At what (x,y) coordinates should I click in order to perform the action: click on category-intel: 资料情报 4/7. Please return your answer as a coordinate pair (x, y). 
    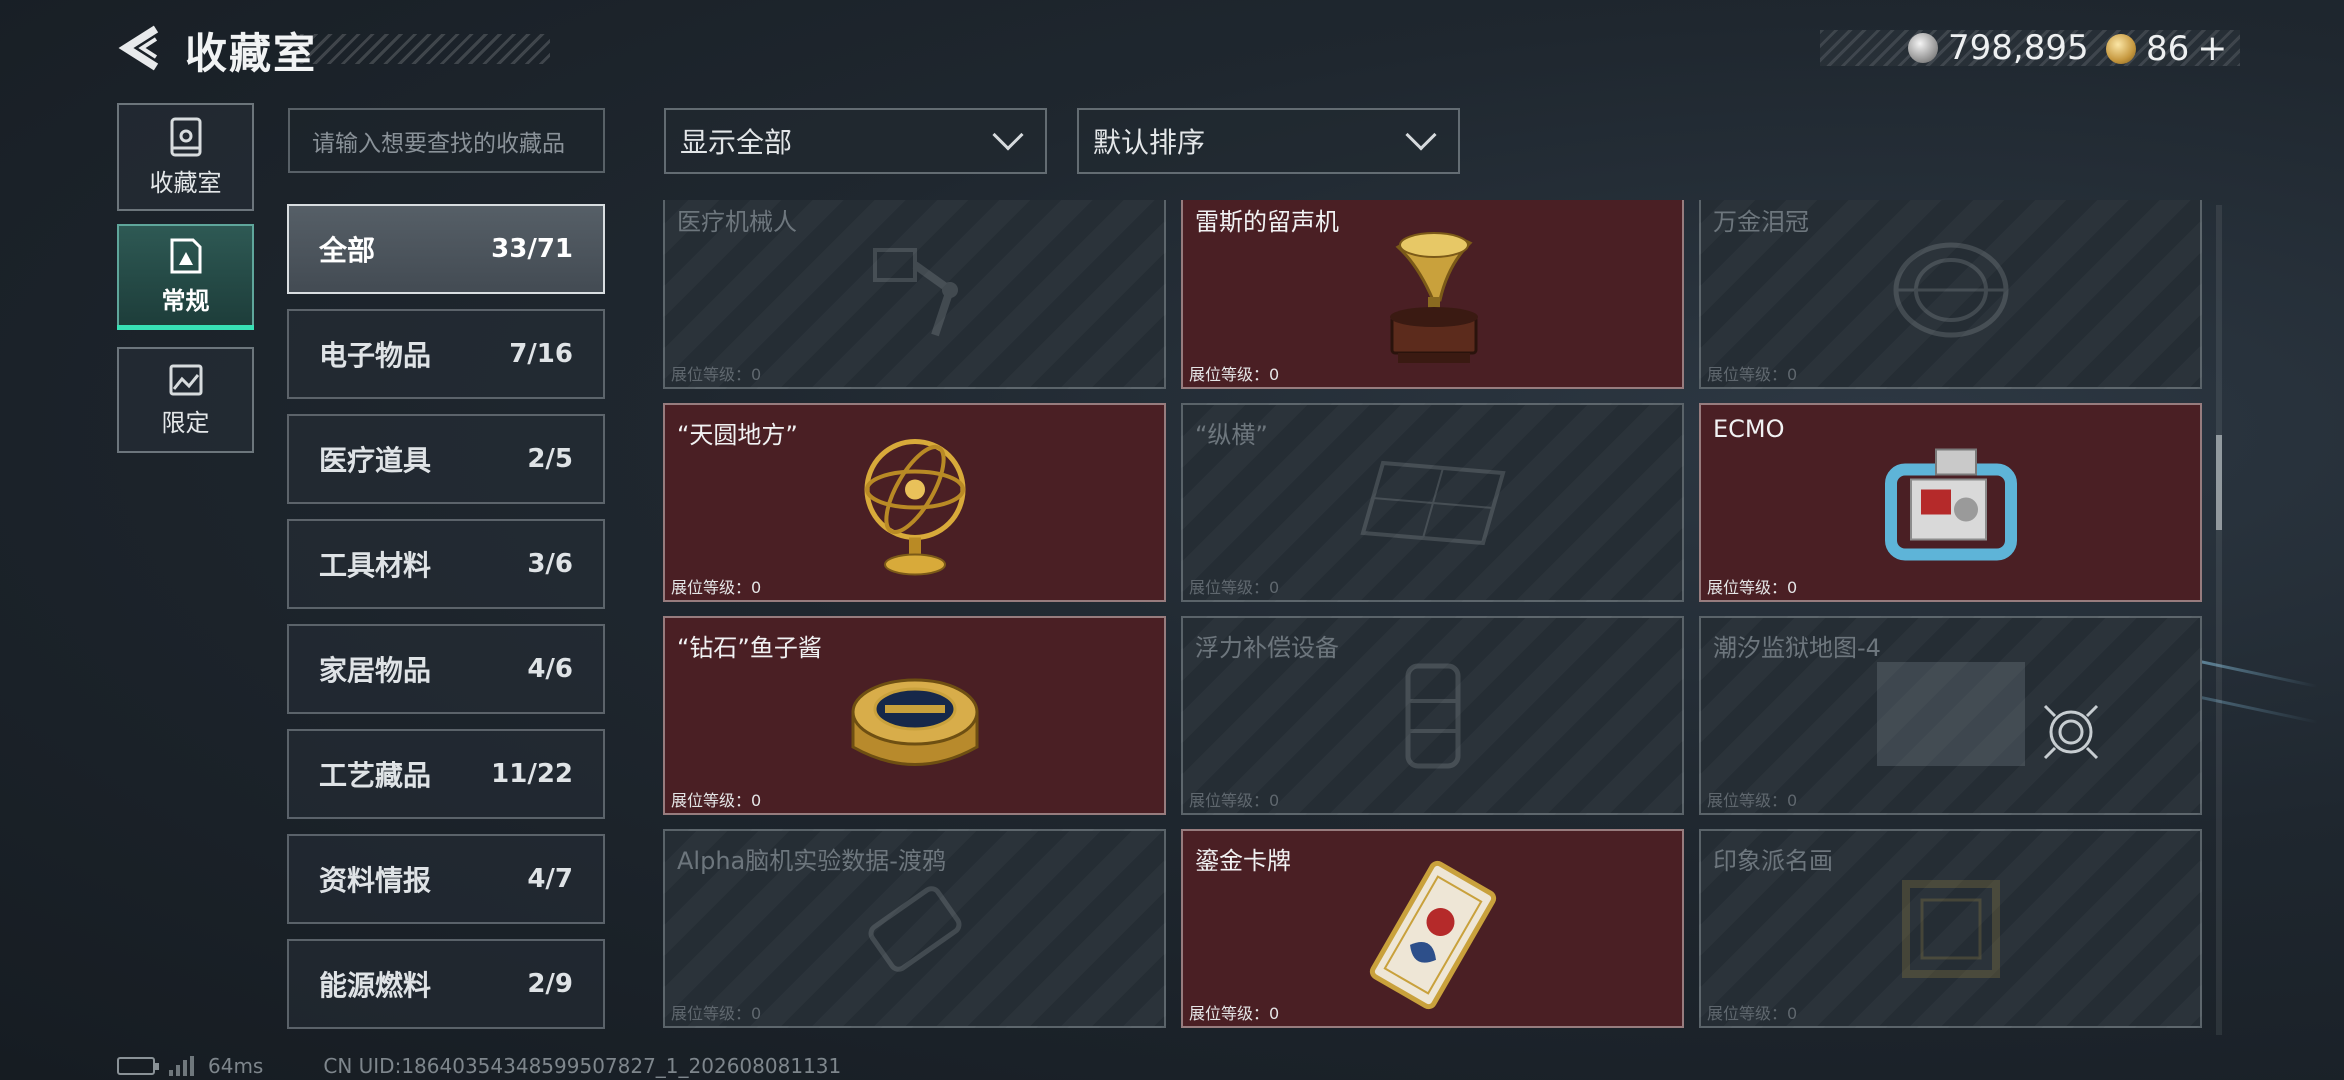
    Looking at the image, I should click on (446, 879).